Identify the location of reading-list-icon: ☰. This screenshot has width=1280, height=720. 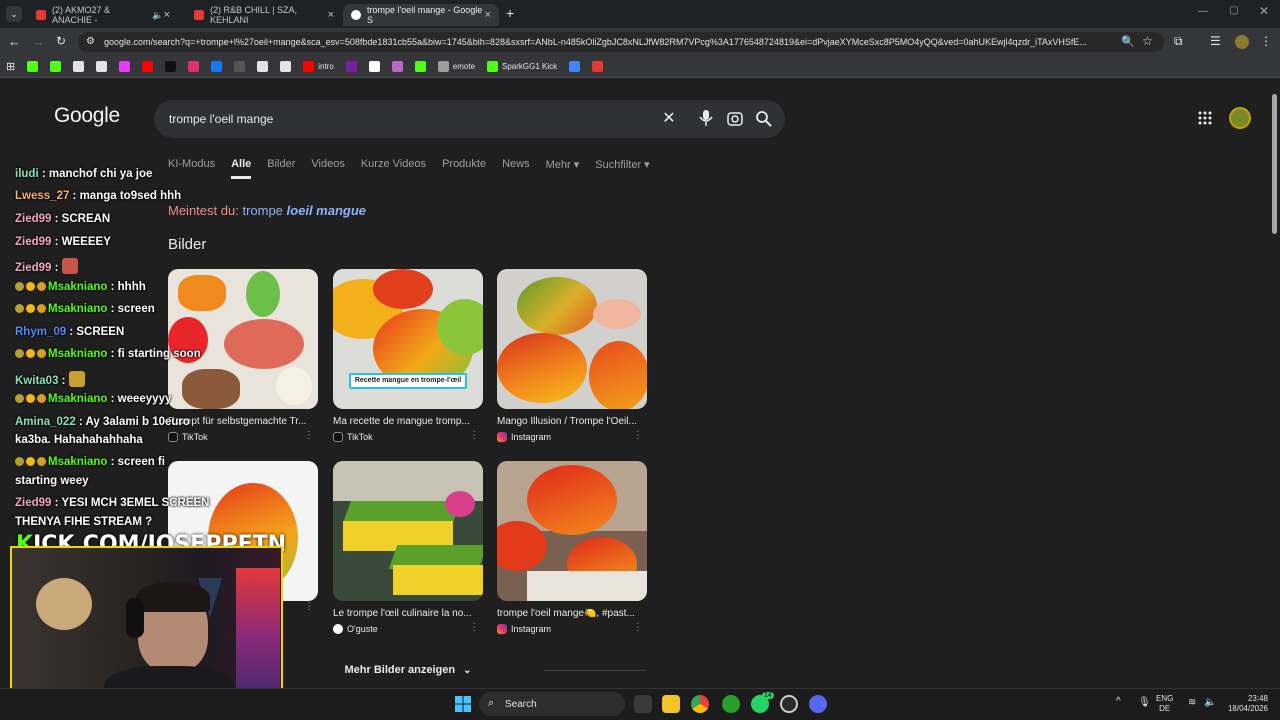
(1215, 41).